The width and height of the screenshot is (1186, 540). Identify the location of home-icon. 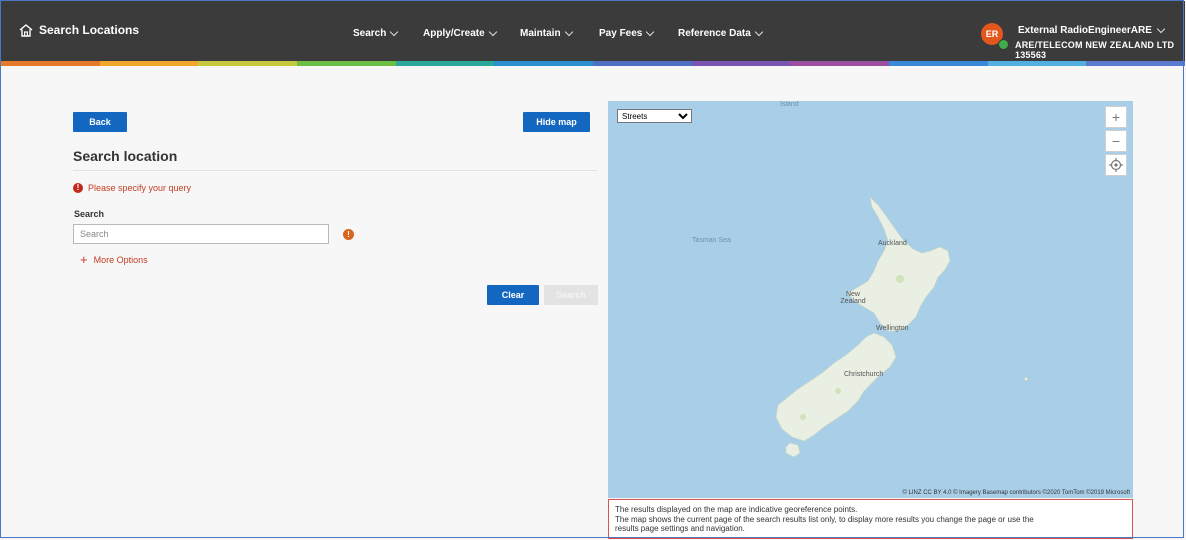
(26, 30).